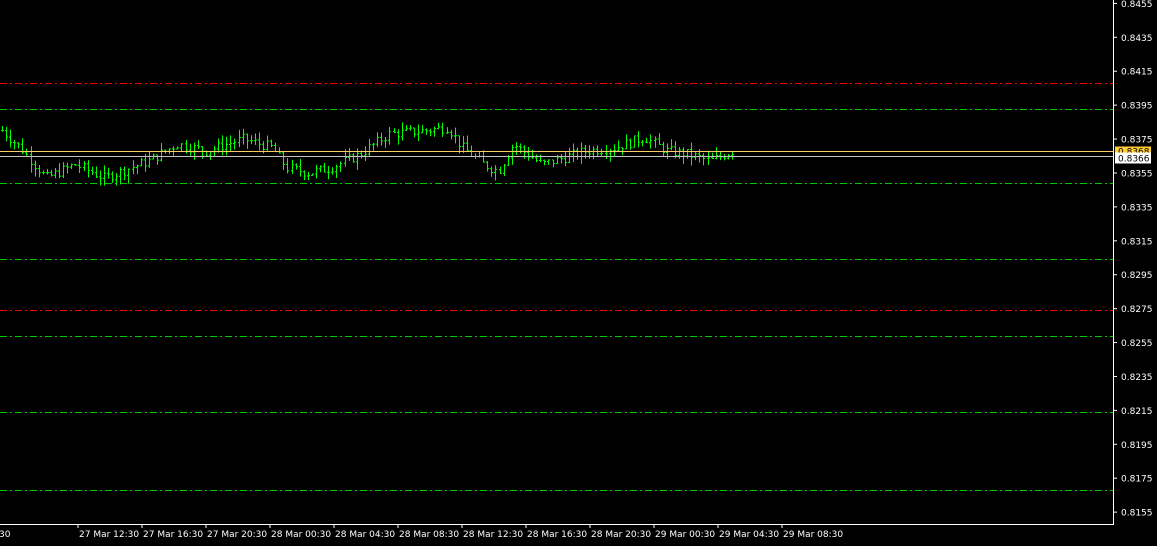  I want to click on time-tick-label: 28 Mar 16:30, so click(557, 535).